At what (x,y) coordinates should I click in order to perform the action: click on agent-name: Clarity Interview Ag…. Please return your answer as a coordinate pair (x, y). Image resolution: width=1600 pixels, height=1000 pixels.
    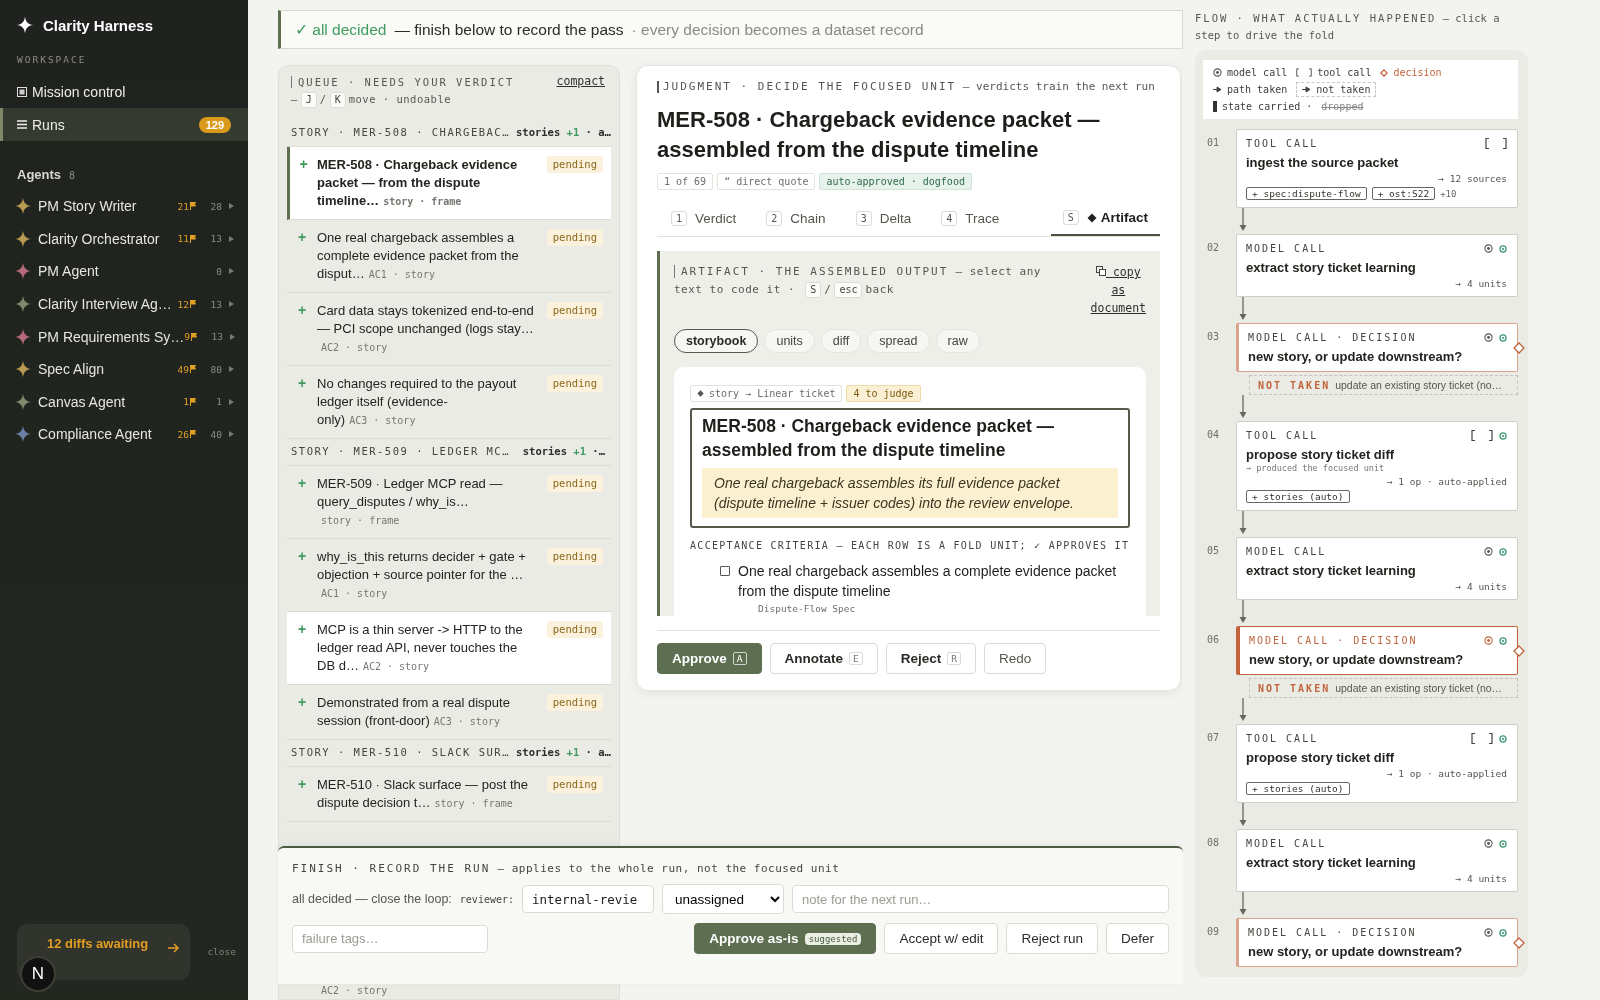
    Looking at the image, I should click on (107, 304).